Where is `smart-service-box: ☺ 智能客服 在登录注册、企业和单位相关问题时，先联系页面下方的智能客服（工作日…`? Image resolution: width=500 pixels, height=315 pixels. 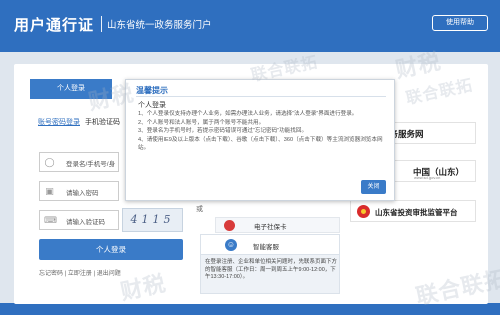 smart-service-box: ☺ 智能客服 在登录注册、企业和单位相关问题时，先联系页面下方的智能客服（工作日… is located at coordinates (270, 264).